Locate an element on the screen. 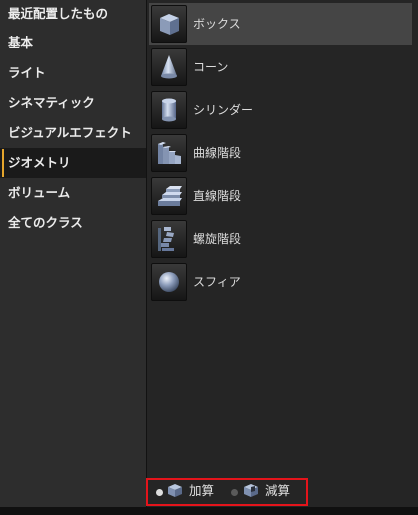  curved-stairs-icon is located at coordinates (169, 153).